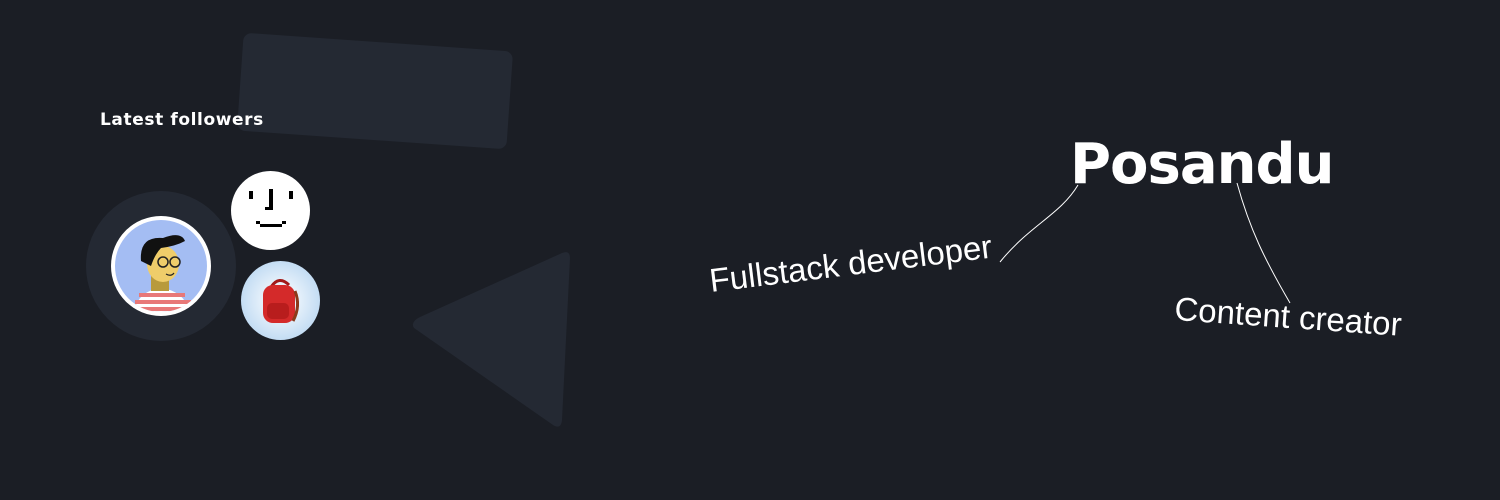  Describe the element at coordinates (1039, 223) in the screenshot. I see `connector-line-left` at that location.